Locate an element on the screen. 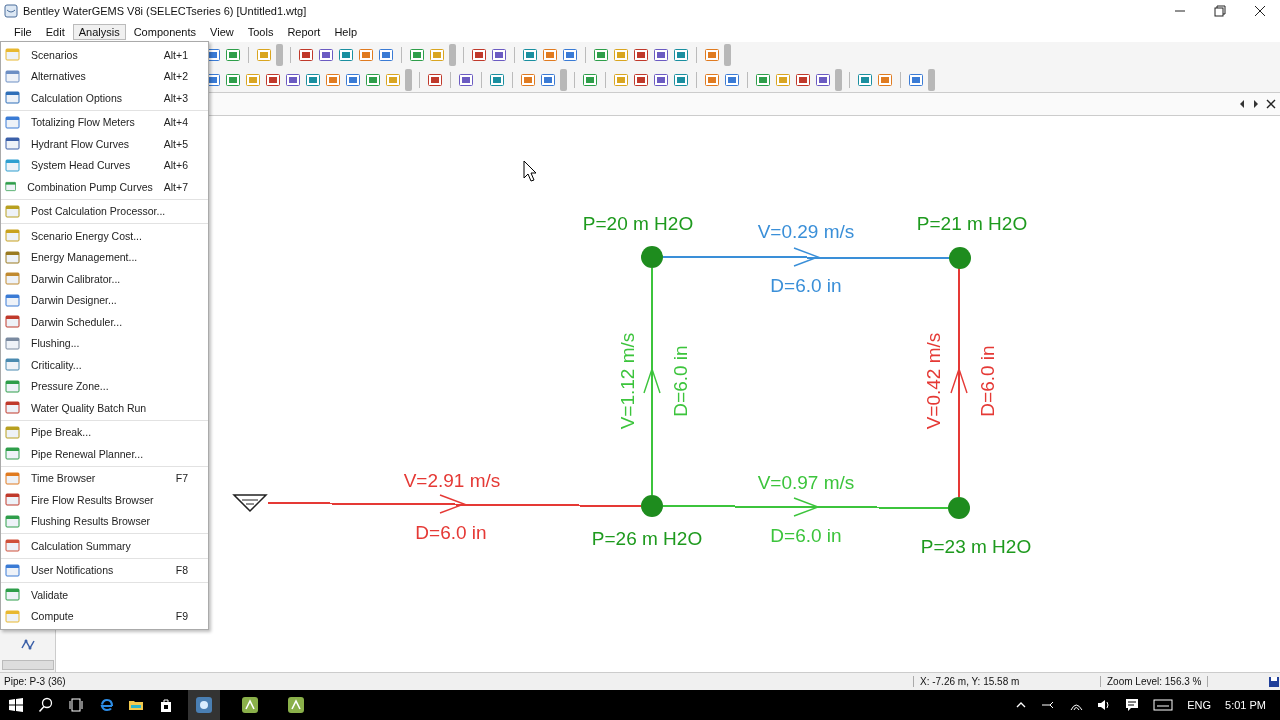 The height and width of the screenshot is (720, 1280). menu-item: Analysis is located at coordinates (99, 32).